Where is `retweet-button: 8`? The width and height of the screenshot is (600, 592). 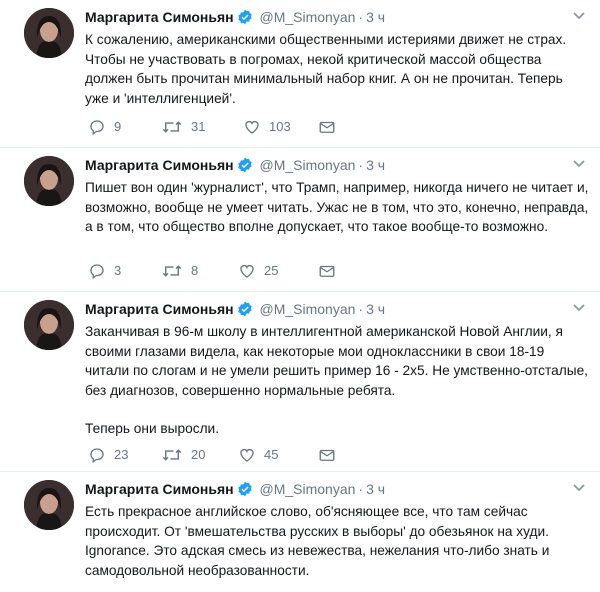
retweet-button: 8 is located at coordinates (179, 271).